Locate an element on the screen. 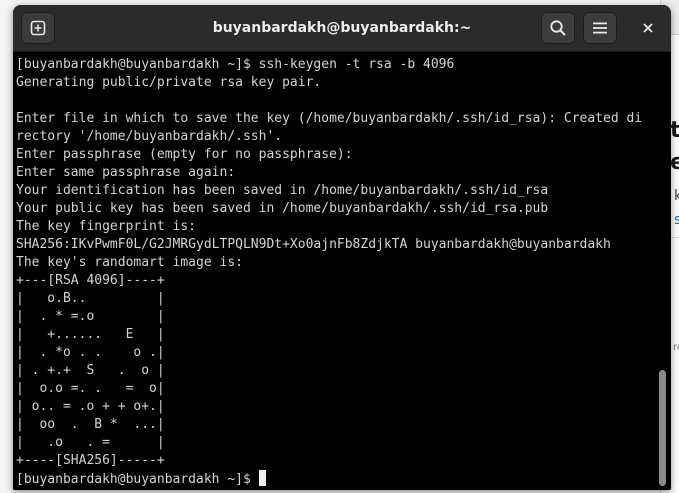 The width and height of the screenshot is (679, 493). randomart-line: | .o . = | is located at coordinates (90, 442).